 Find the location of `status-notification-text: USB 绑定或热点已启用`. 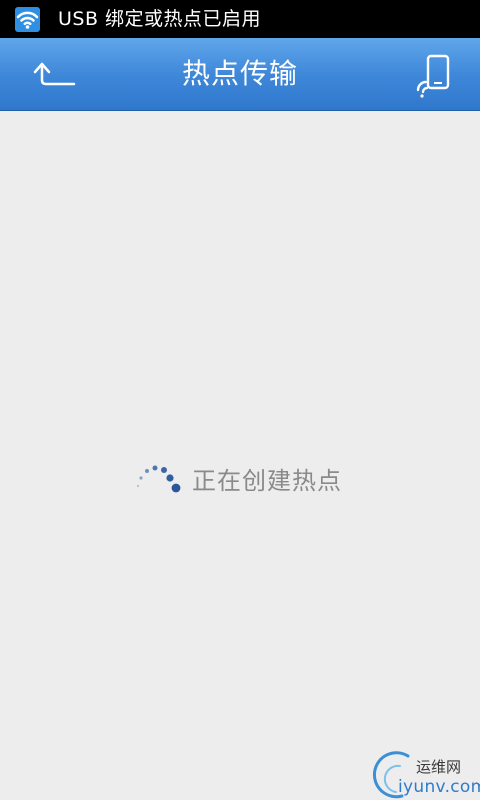

status-notification-text: USB 绑定或热点已启用 is located at coordinates (160, 19).